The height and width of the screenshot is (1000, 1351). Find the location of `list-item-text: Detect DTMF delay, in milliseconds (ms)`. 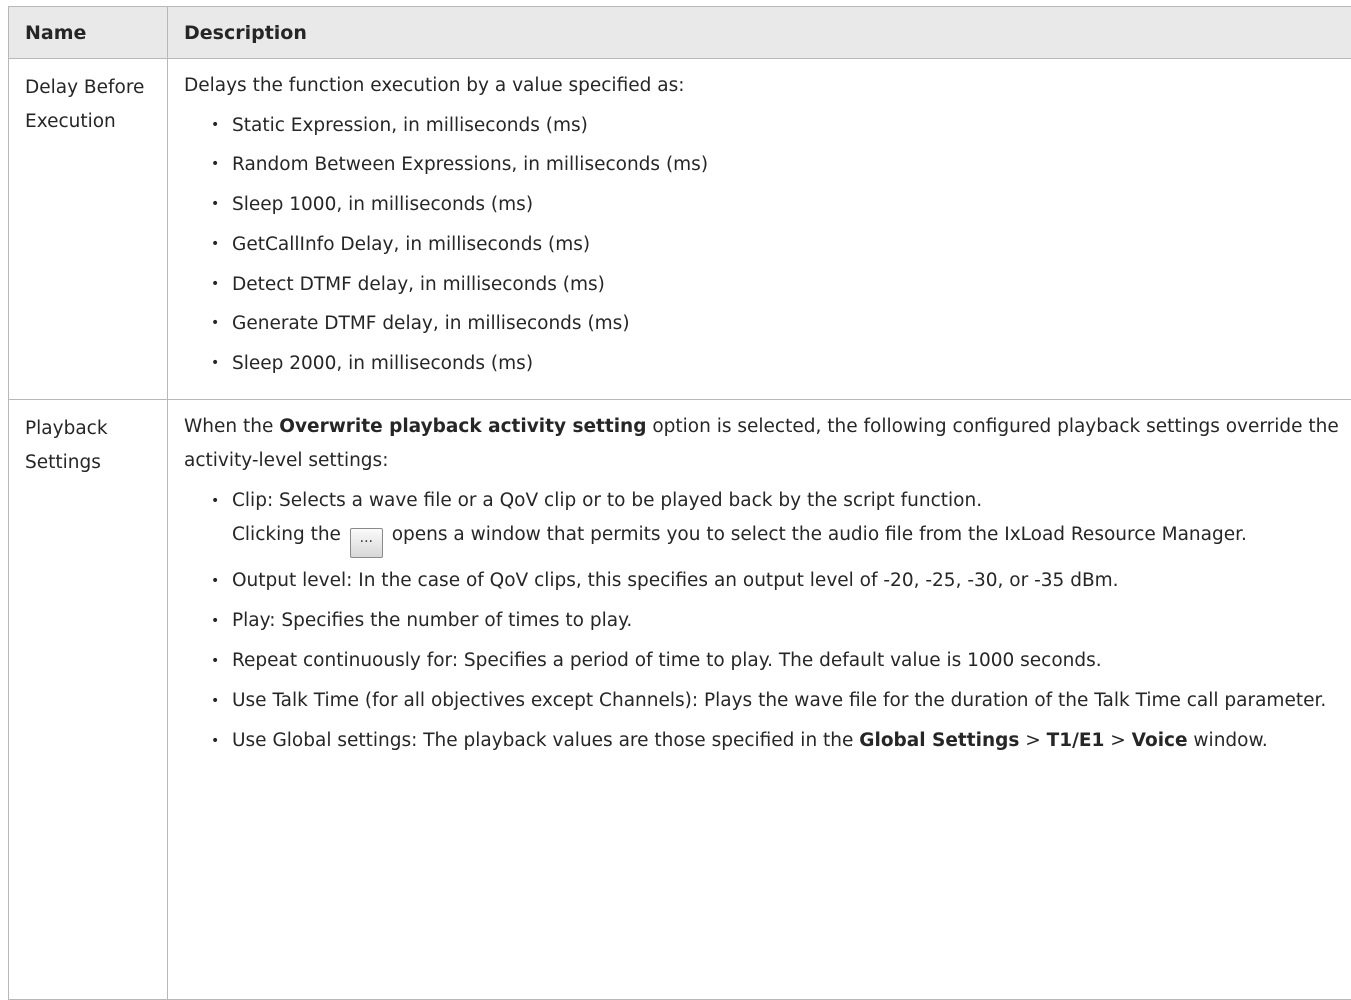

list-item-text: Detect DTMF delay, in milliseconds (ms) is located at coordinates (418, 284).